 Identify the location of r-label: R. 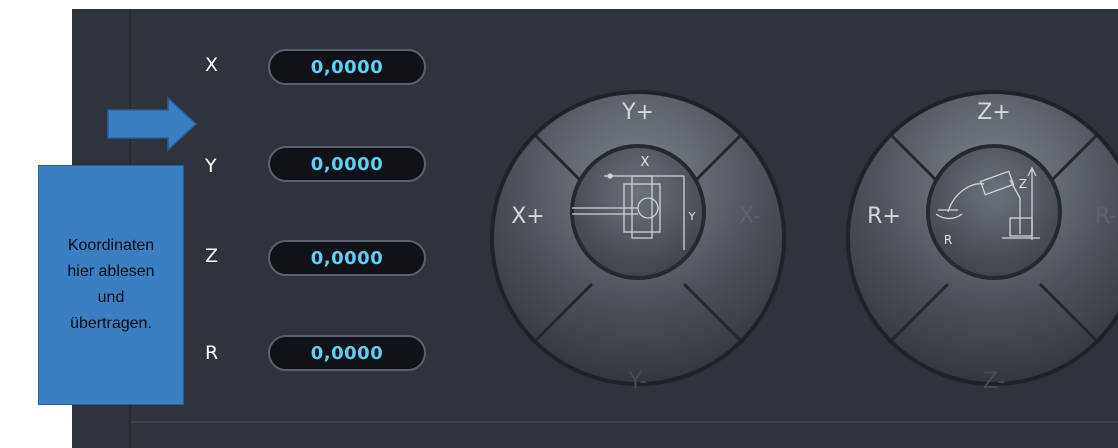
(212, 353).